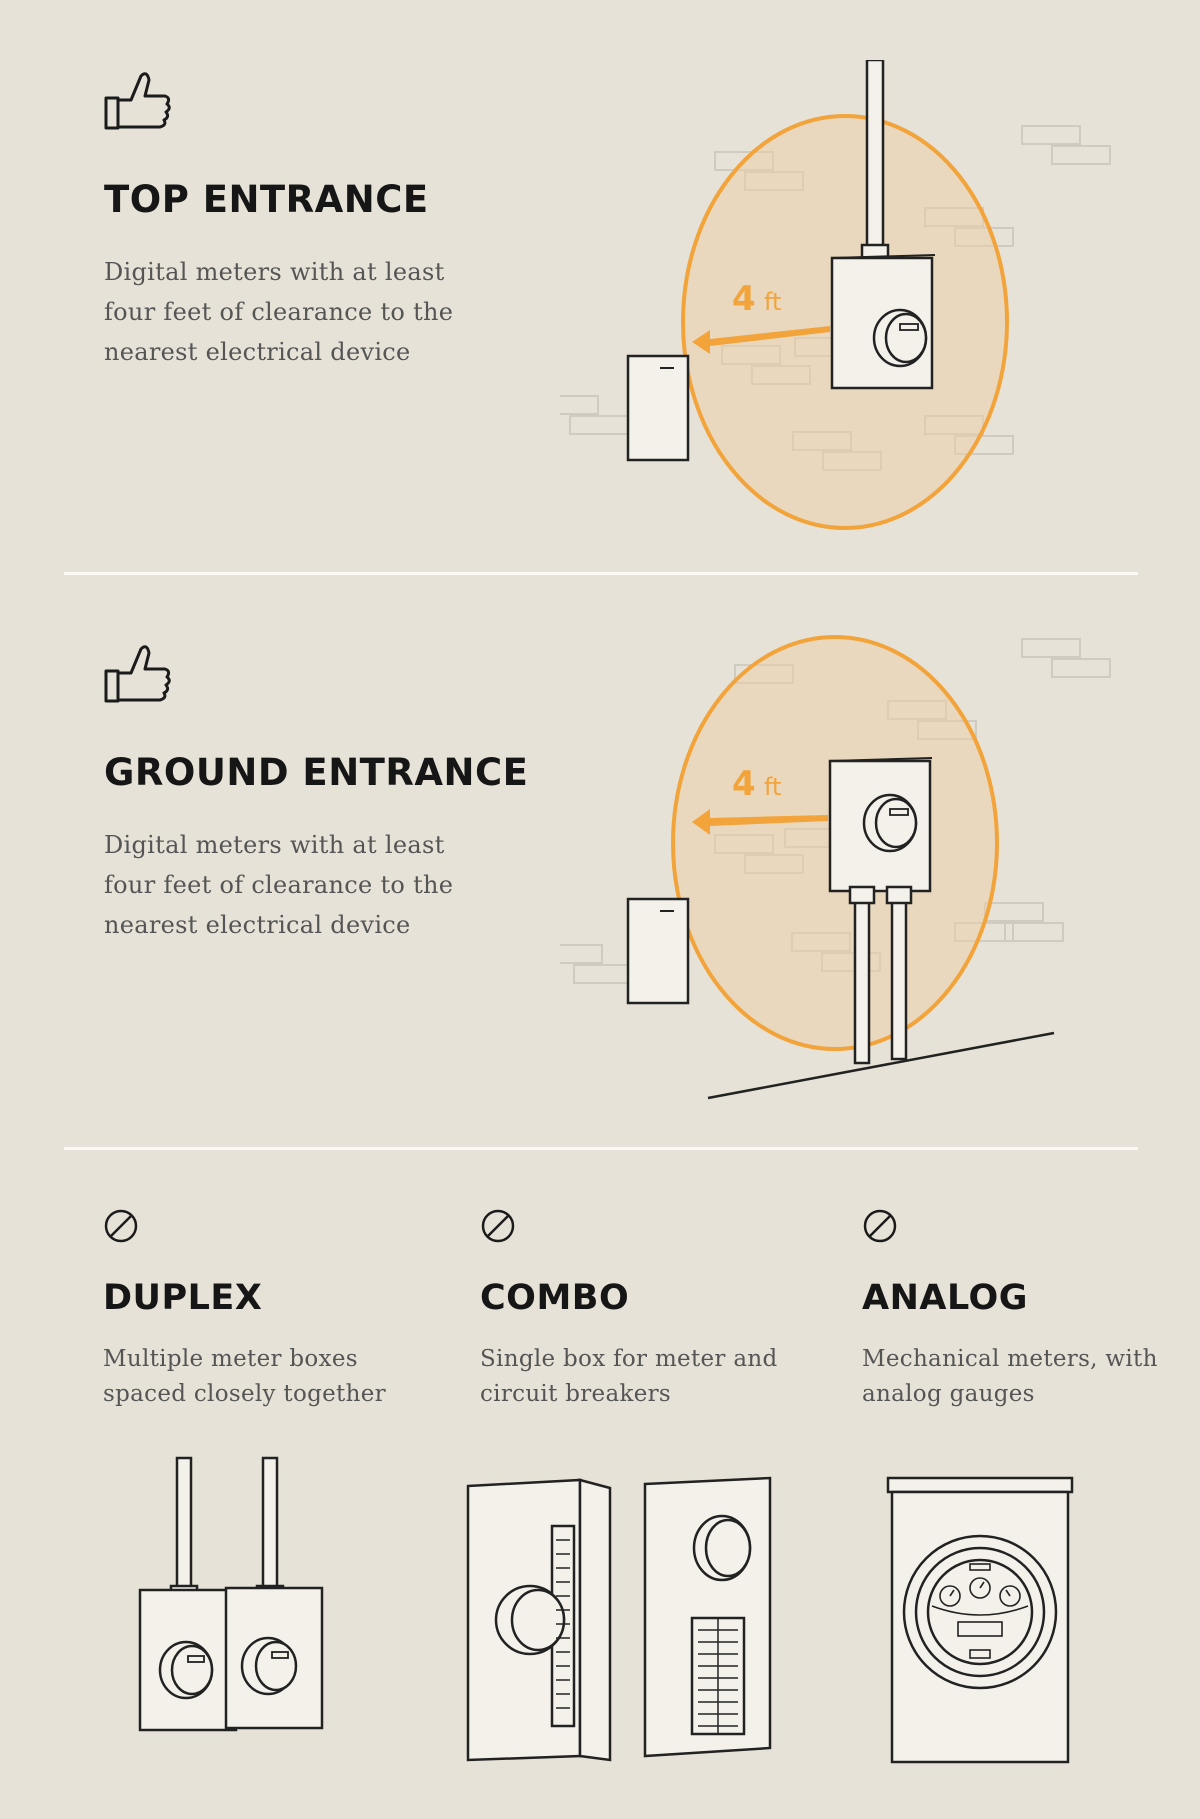 The image size is (1200, 1819). Describe the element at coordinates (980, 1620) in the screenshot. I see `analog-illustration` at that location.